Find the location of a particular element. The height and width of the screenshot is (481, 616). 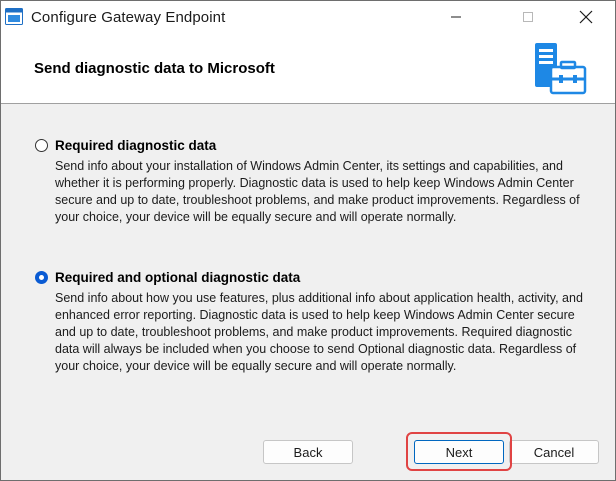

maximize-button is located at coordinates (528, 17).